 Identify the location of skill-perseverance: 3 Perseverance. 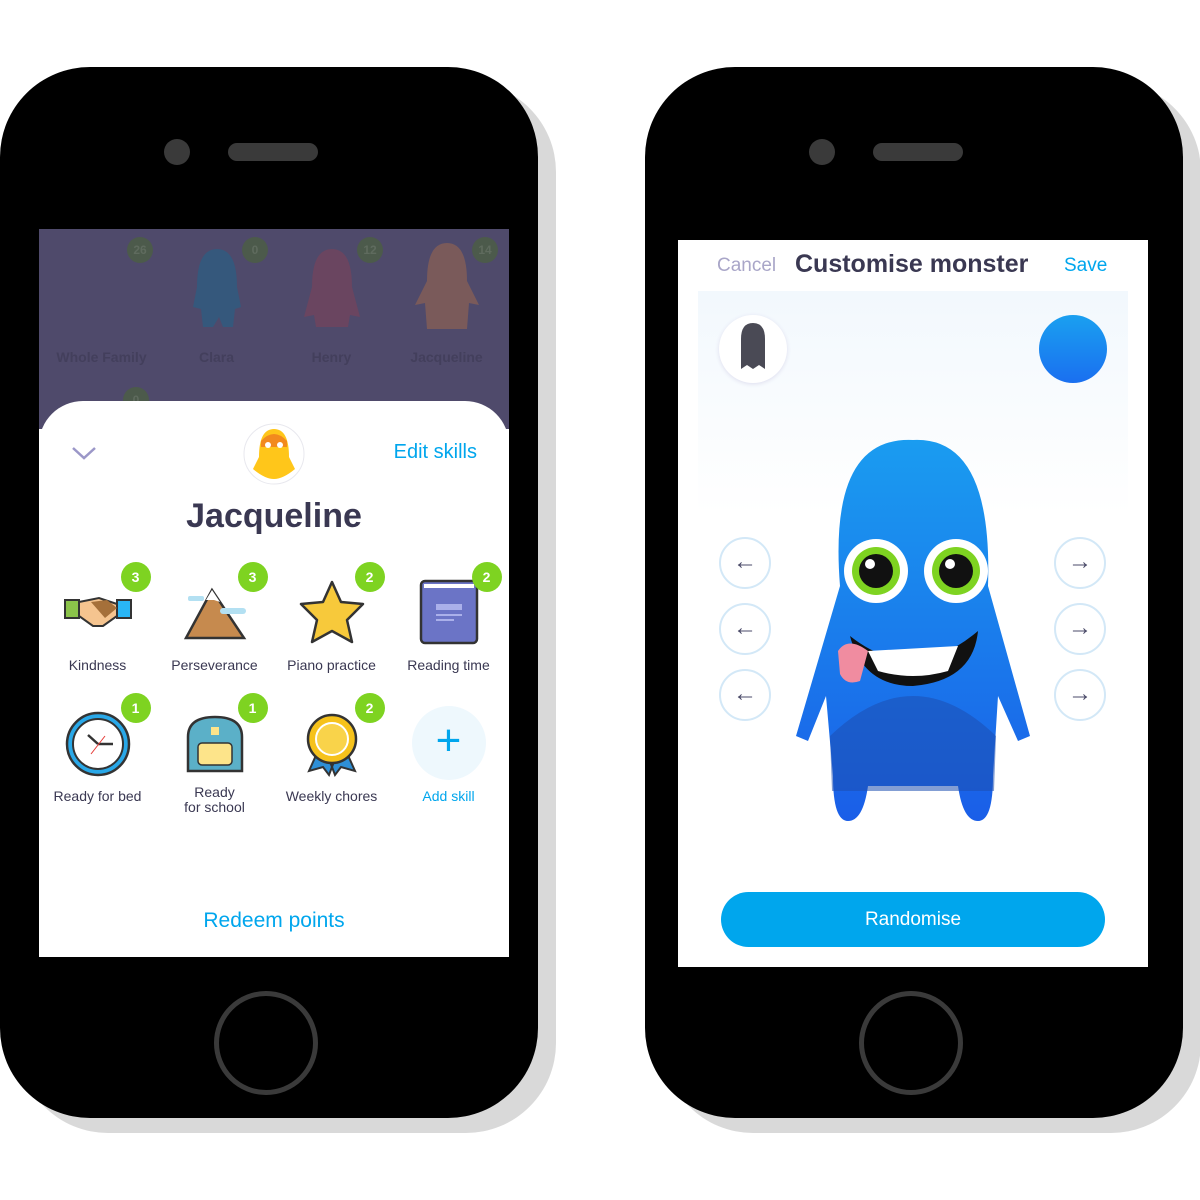
(214, 617).